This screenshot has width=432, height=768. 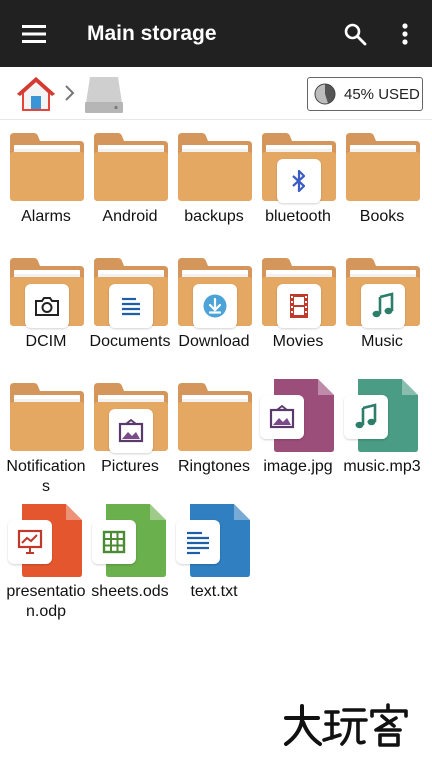 What do you see at coordinates (152, 33) in the screenshot?
I see `page-title: Main storage` at bounding box center [152, 33].